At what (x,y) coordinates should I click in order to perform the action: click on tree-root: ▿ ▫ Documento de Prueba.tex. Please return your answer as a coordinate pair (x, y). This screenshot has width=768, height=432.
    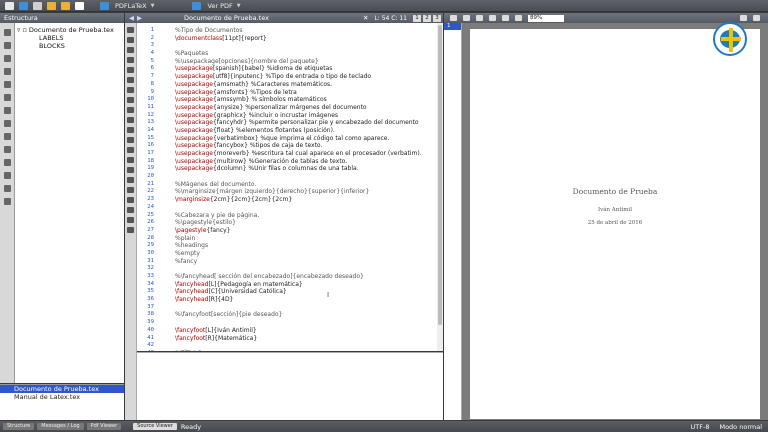
    Looking at the image, I should click on (69, 30).